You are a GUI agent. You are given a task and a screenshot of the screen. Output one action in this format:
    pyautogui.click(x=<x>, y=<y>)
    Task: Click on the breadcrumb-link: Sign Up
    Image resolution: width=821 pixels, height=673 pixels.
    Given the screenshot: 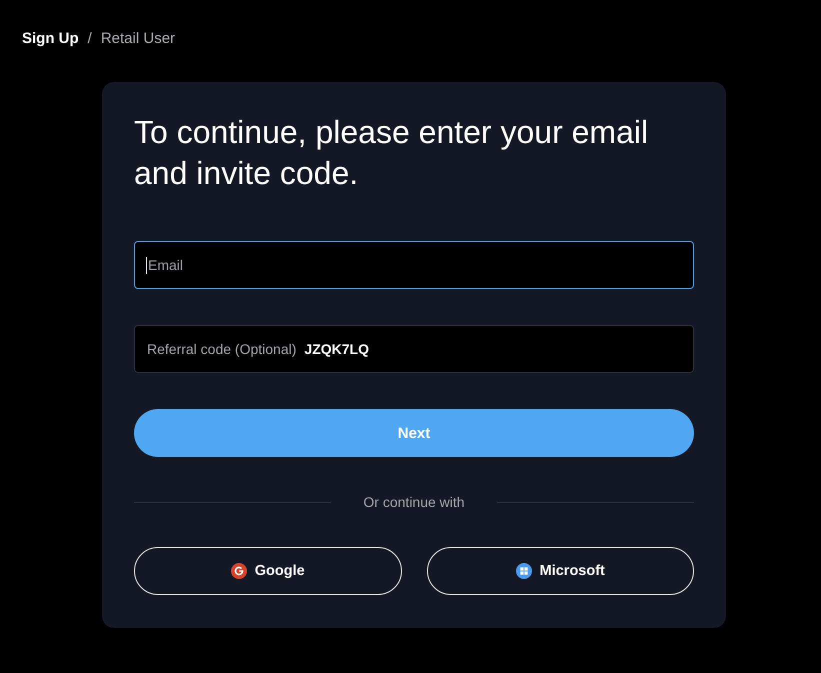 What is the action you would take?
    pyautogui.click(x=50, y=39)
    